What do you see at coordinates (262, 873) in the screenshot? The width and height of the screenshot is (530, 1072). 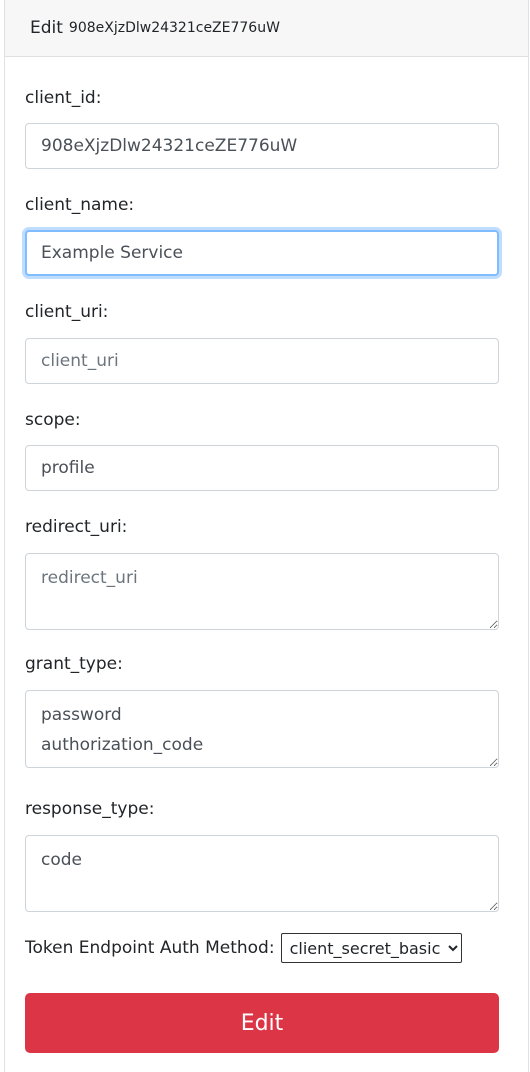 I see `response-type-textarea` at bounding box center [262, 873].